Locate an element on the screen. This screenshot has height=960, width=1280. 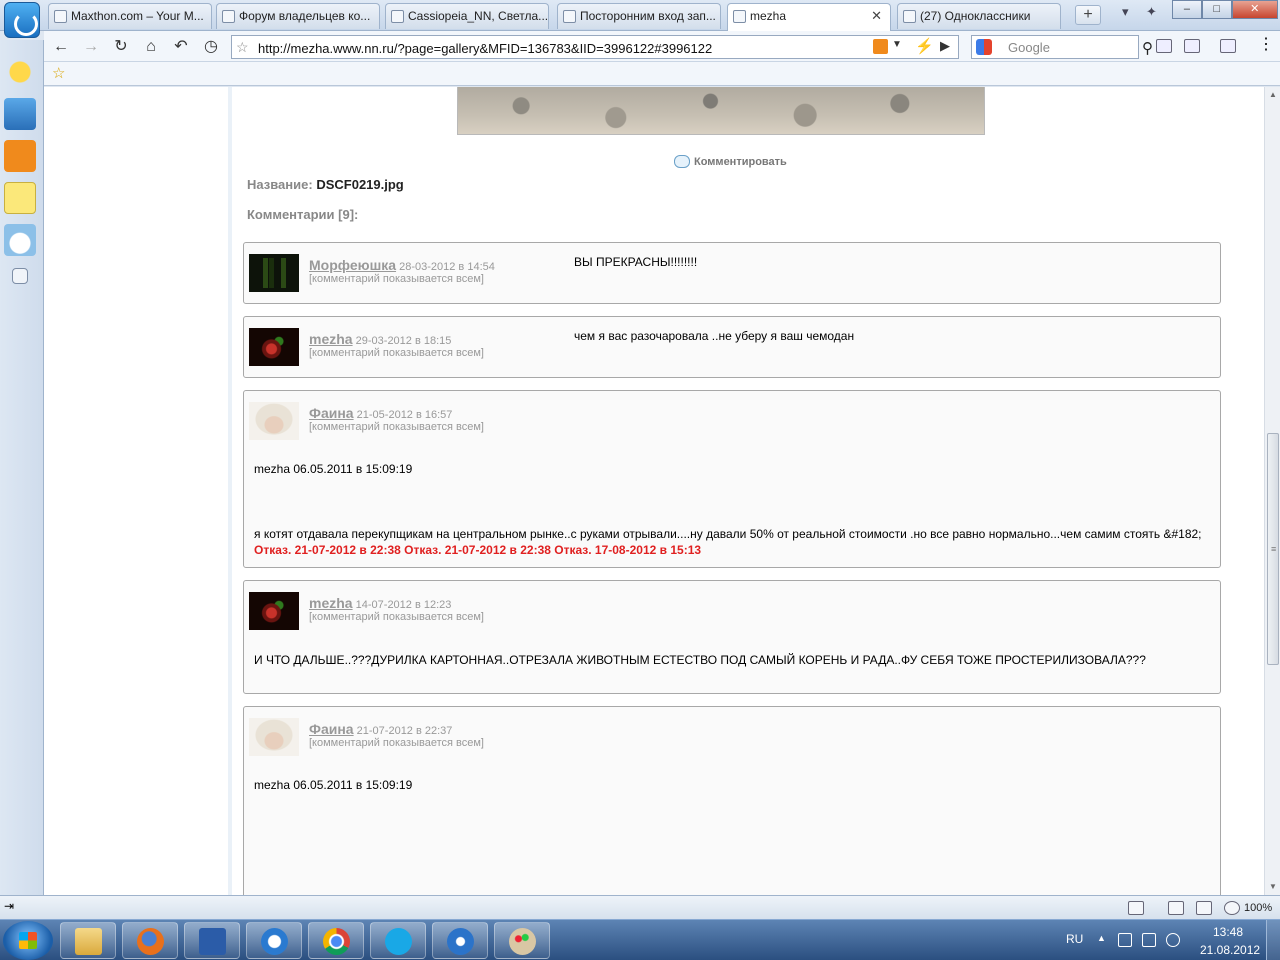
sidebar-toggle-icon: ⇥ is located at coordinates (10, 906).